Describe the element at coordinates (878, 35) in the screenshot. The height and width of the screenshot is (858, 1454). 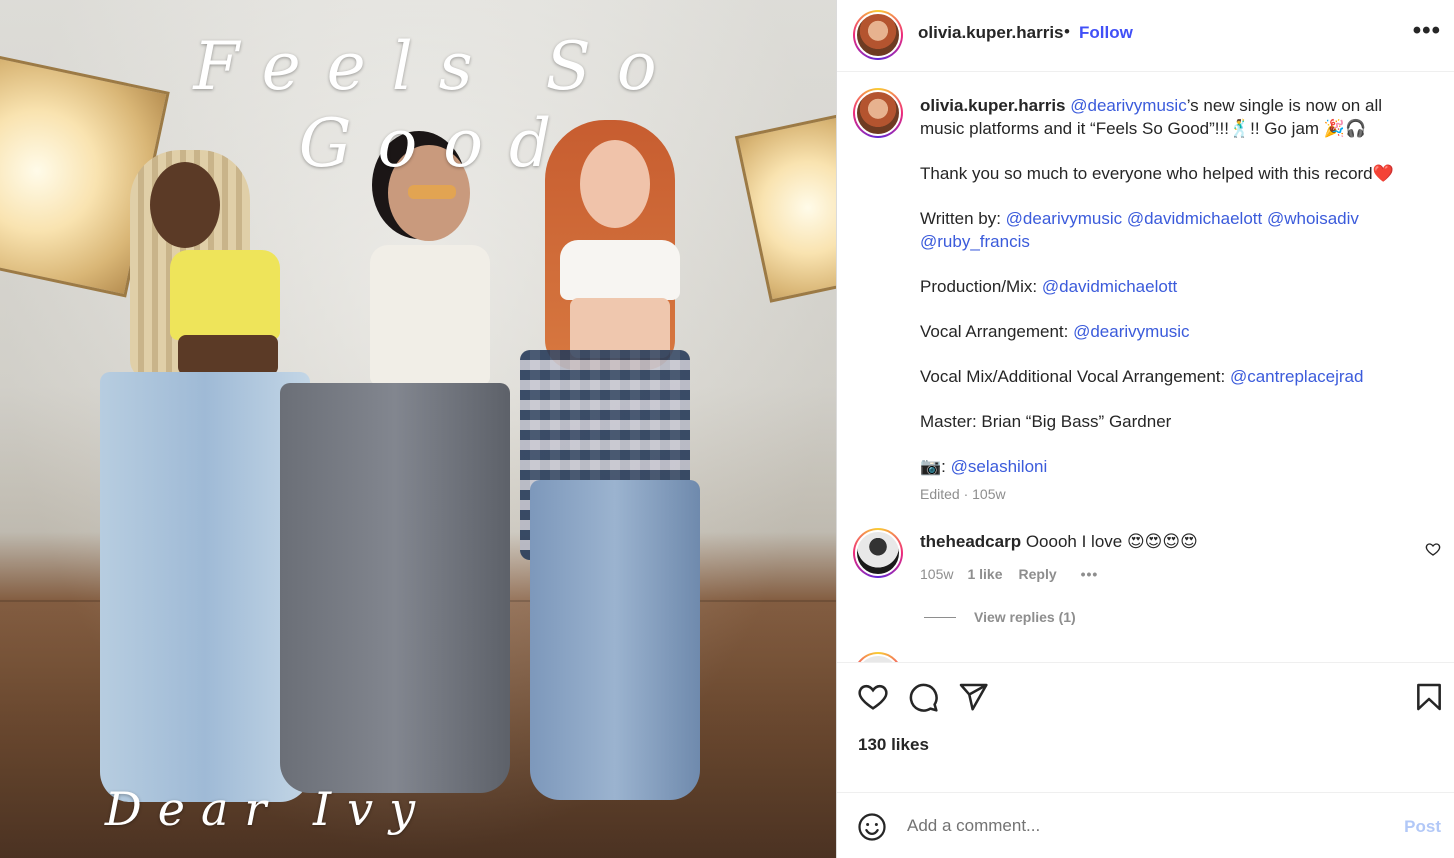
I see `author-avatar` at that location.